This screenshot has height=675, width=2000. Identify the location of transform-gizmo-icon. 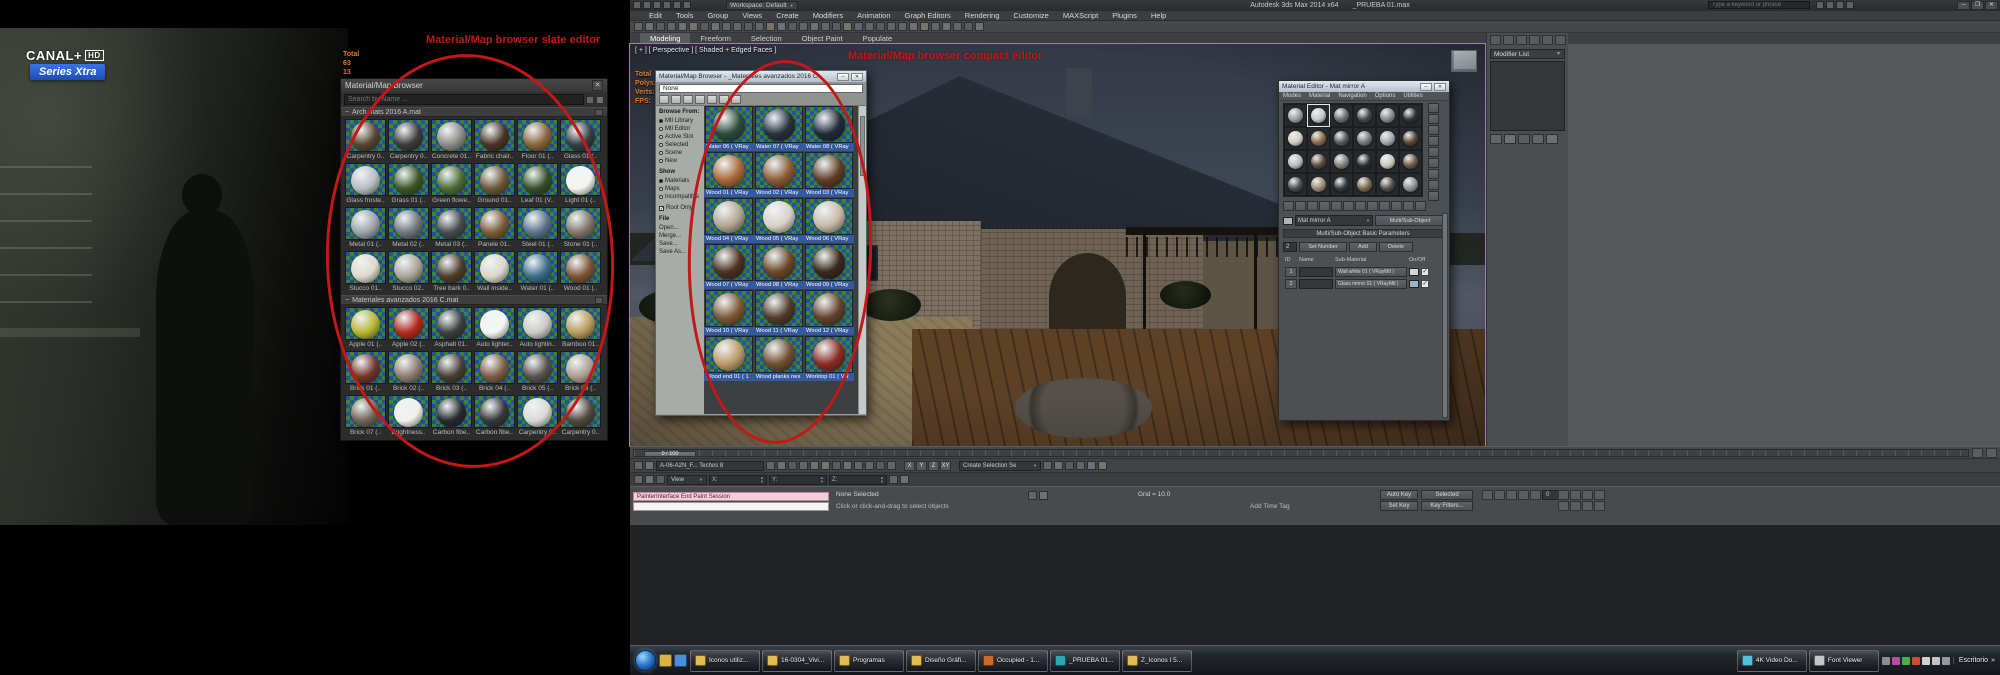
(660, 479).